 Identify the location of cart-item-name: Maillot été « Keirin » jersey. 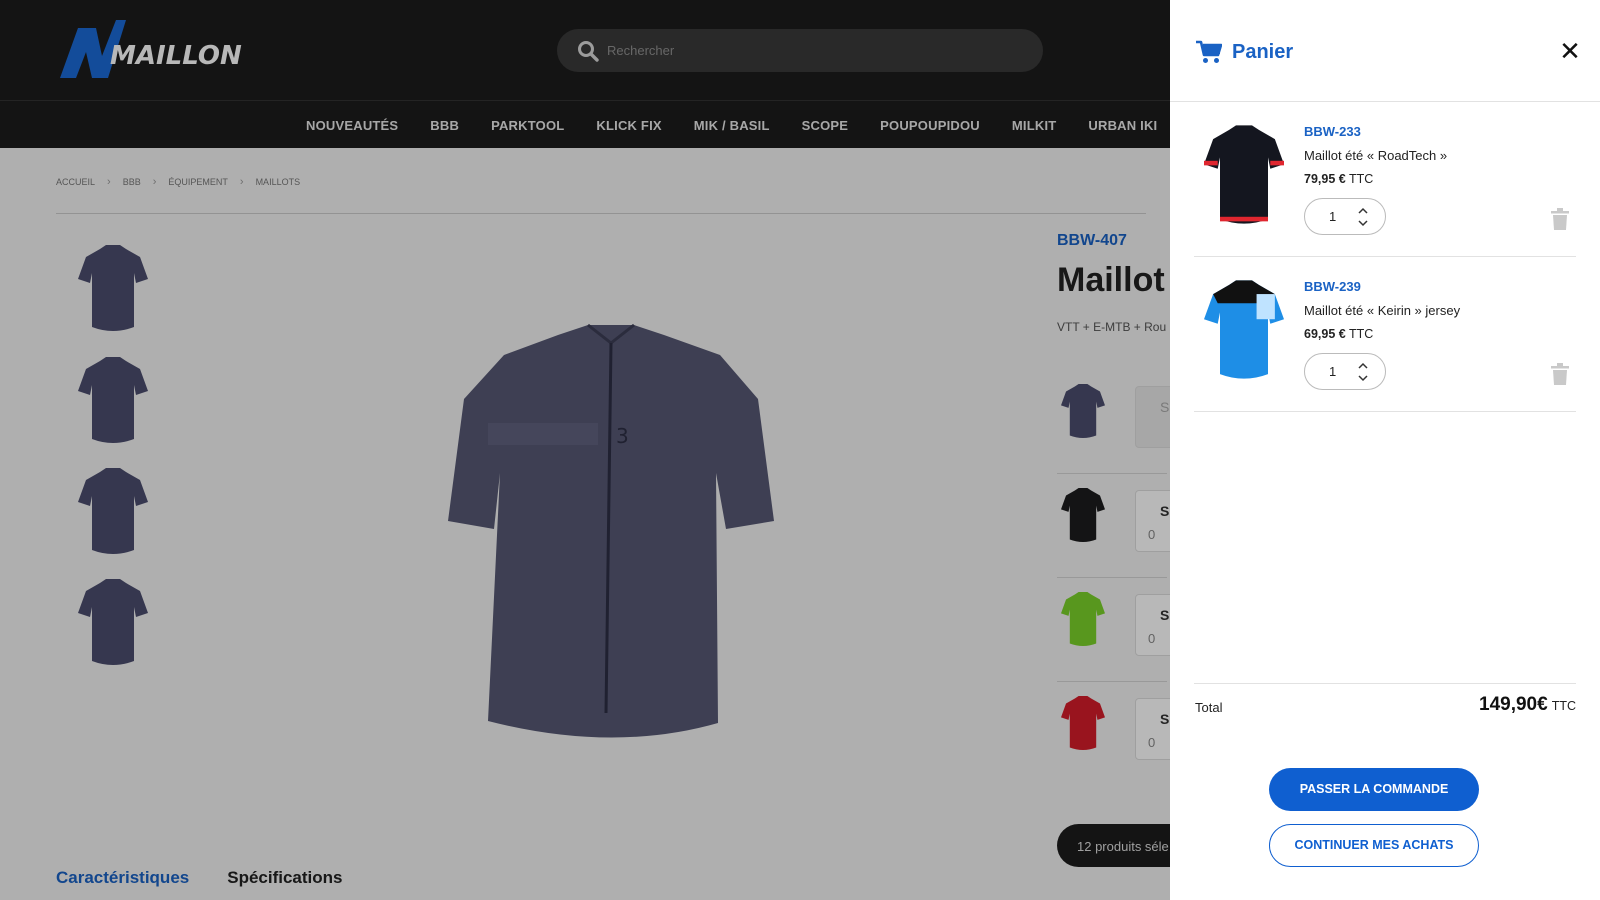
(1382, 310).